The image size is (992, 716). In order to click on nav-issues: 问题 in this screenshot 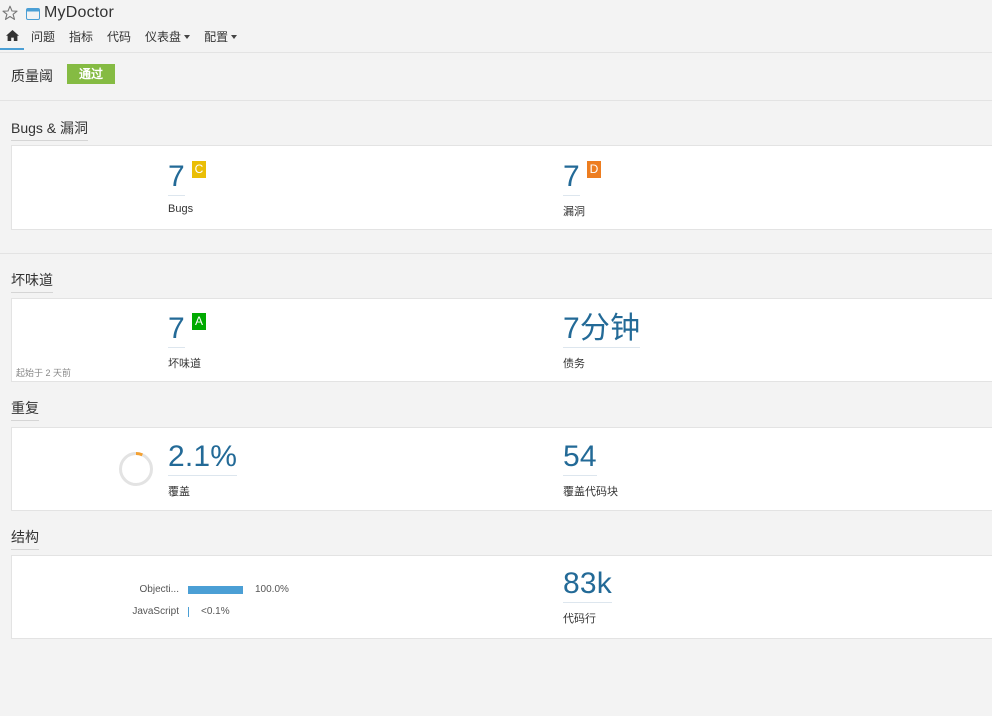, I will do `click(43, 39)`.